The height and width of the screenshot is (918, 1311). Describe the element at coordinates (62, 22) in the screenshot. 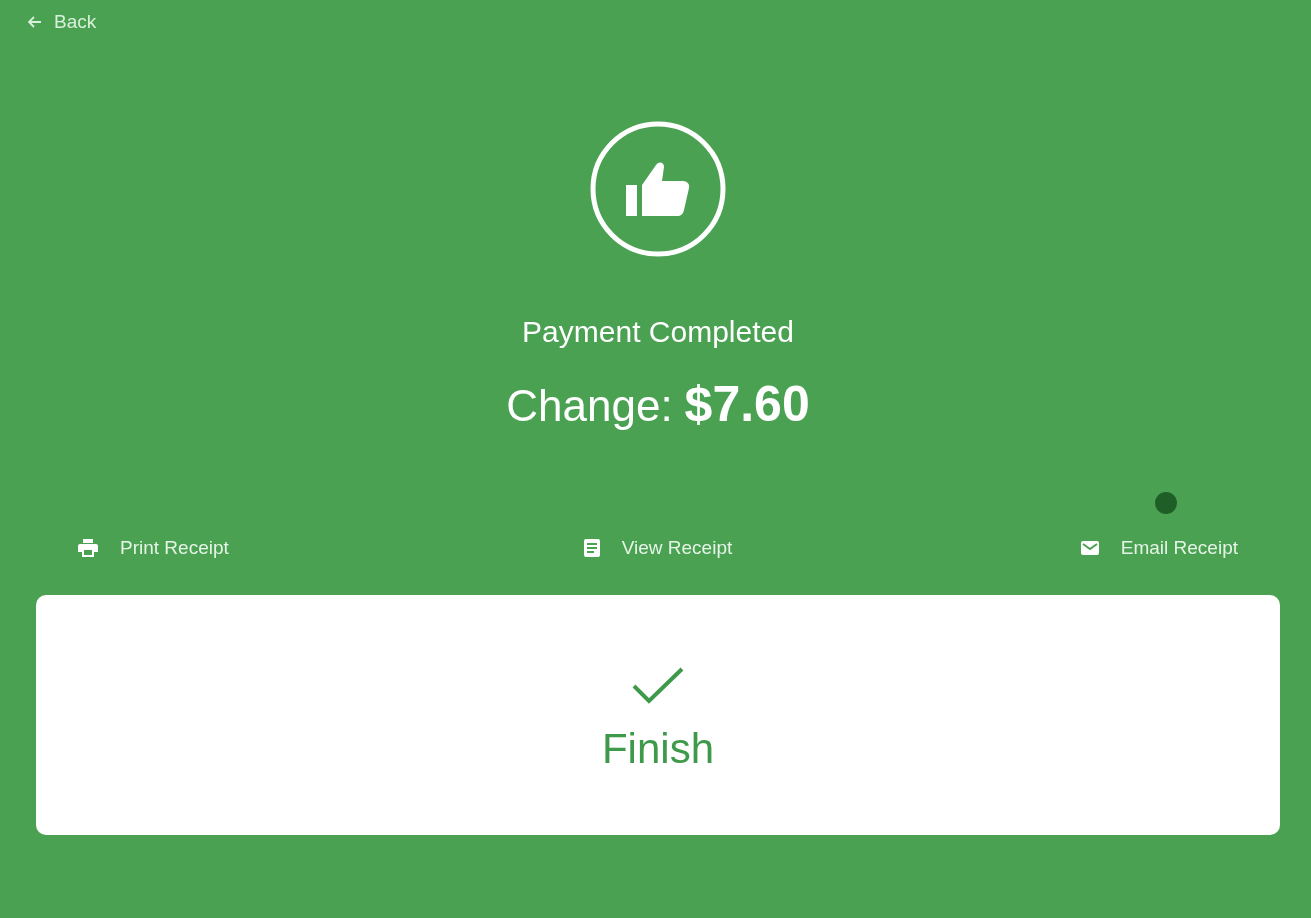

I see `back-button: Back` at that location.